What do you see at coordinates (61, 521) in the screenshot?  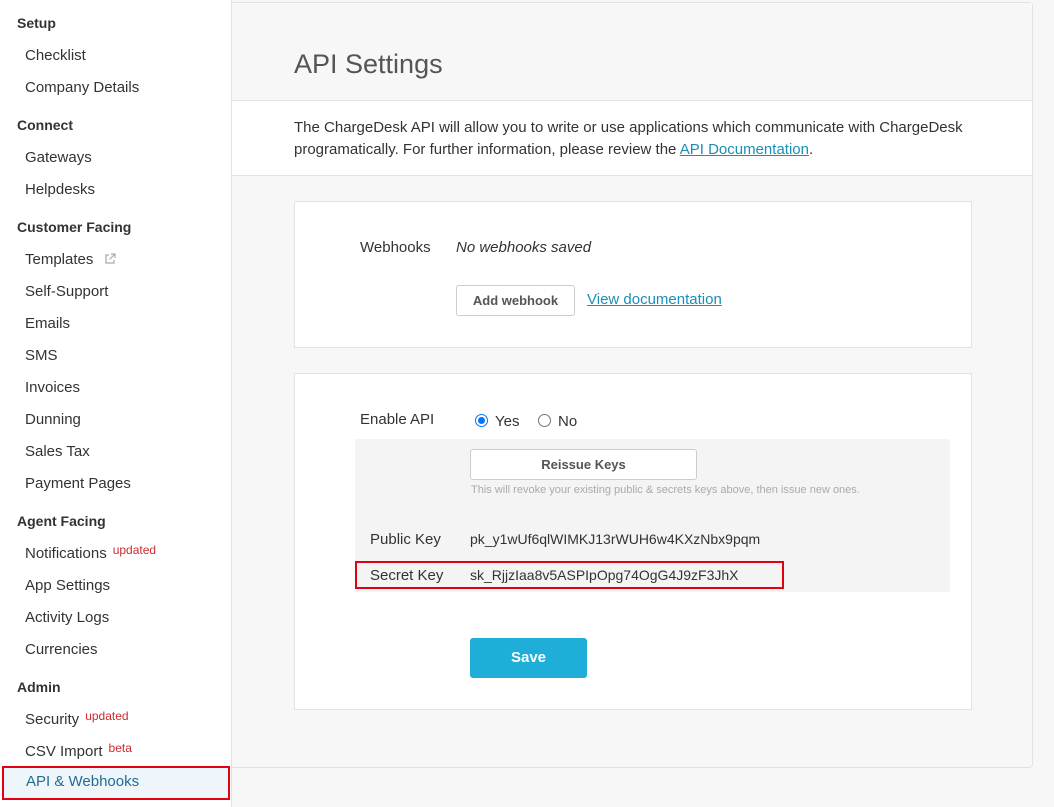 I see `sidebar-heading-agent-facing: Agent Facing` at bounding box center [61, 521].